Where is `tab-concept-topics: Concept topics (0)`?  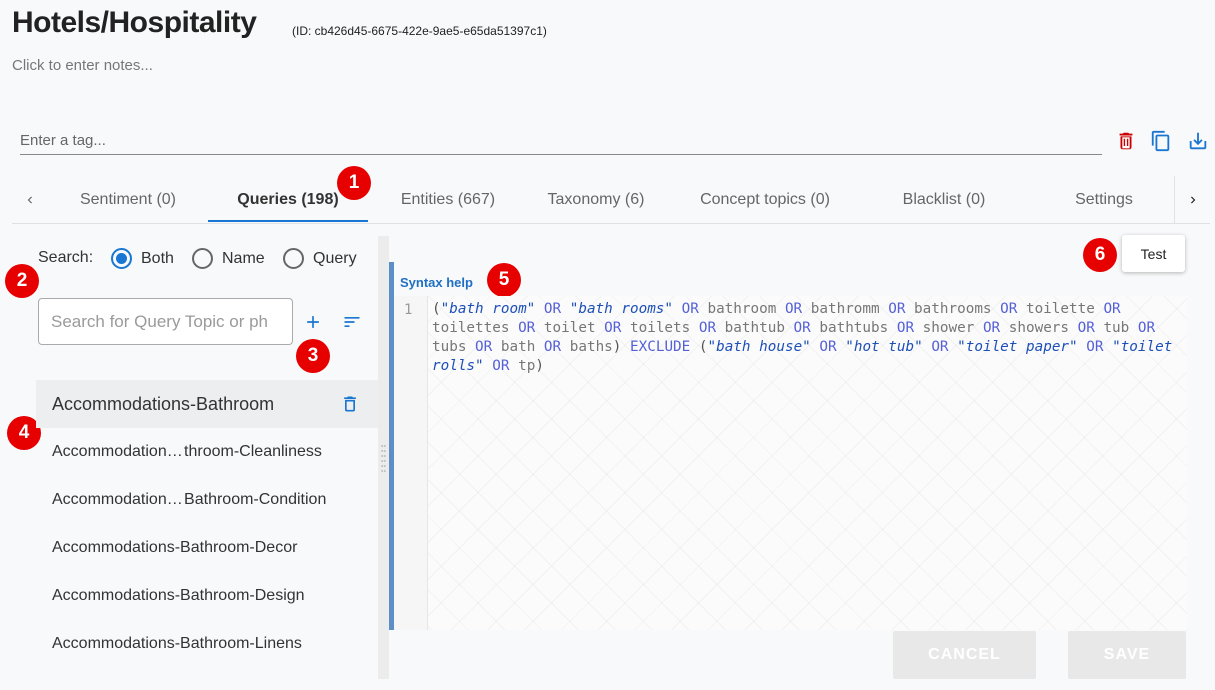
tab-concept-topics: Concept topics (0) is located at coordinates (765, 199).